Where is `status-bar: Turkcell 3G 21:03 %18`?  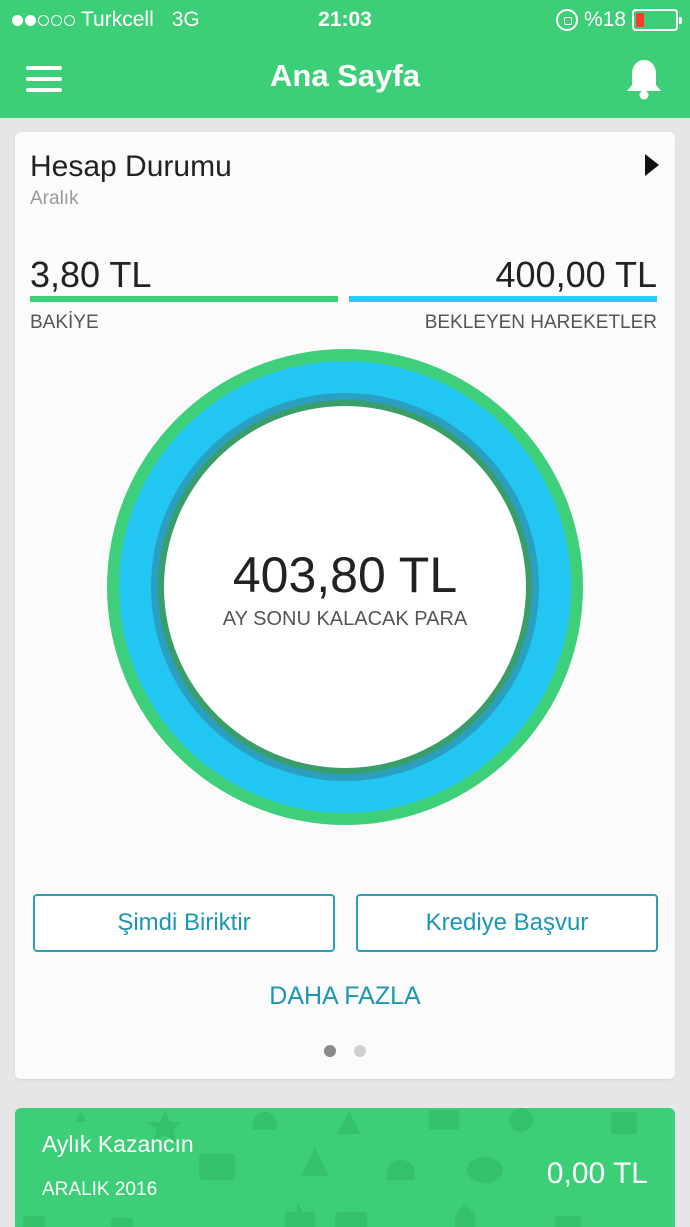 status-bar: Turkcell 3G 21:03 %18 is located at coordinates (345, 20).